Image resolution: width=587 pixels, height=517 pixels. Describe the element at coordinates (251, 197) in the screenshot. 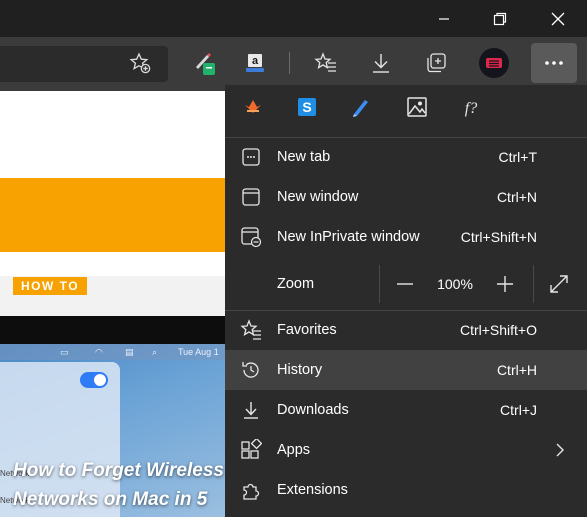

I see `new-window-icon` at that location.